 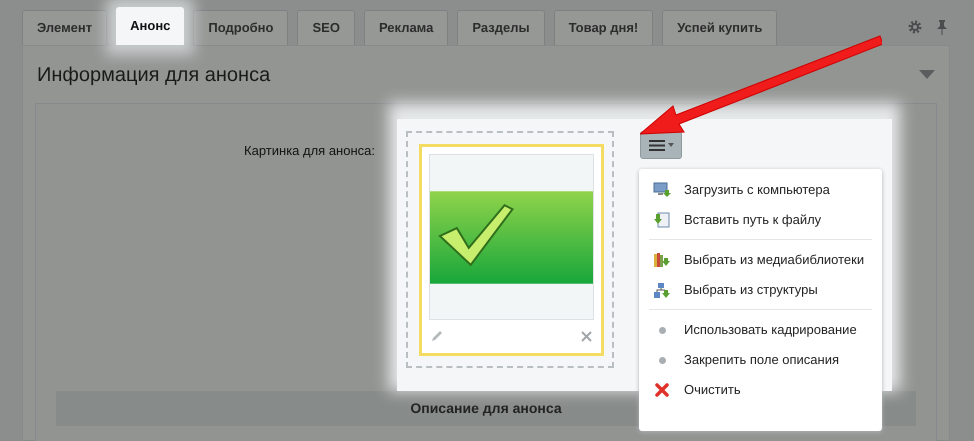 I want to click on field-label: Картинка для анонса:, so click(x=309, y=150).